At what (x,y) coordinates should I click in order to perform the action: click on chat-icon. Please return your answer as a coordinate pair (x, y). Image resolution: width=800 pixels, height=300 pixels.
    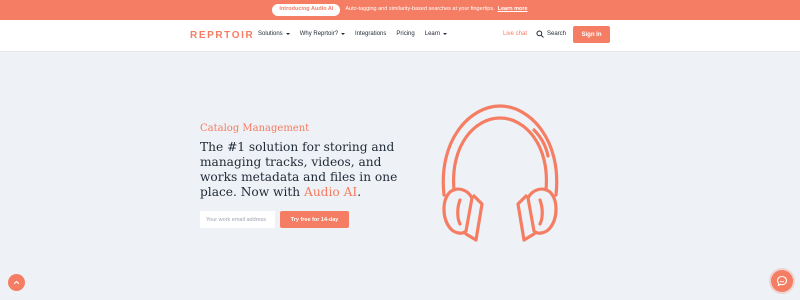
    Looking at the image, I should click on (782, 281).